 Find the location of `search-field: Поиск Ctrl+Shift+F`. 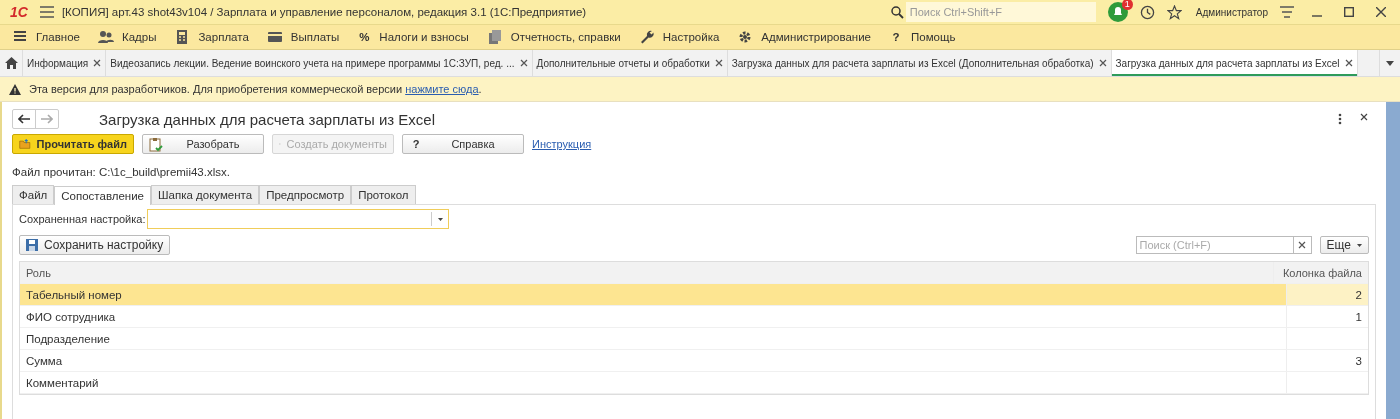

search-field: Поиск Ctrl+Shift+F is located at coordinates (1000, 12).